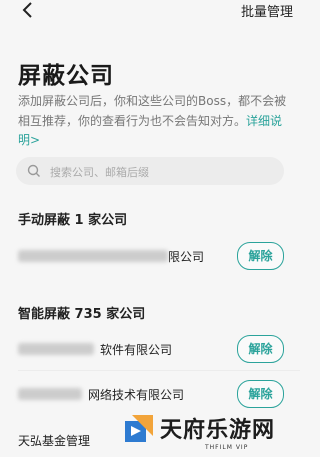  What do you see at coordinates (159, 370) in the screenshot?
I see `divider` at bounding box center [159, 370].